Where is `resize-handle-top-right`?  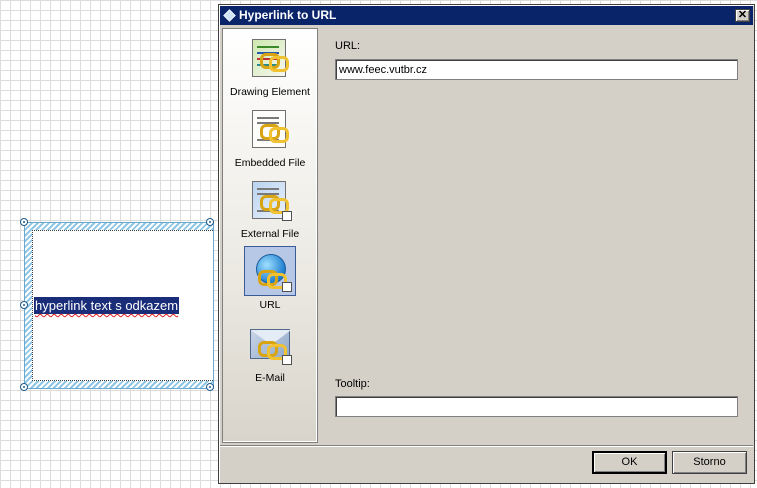 resize-handle-top-right is located at coordinates (210, 222).